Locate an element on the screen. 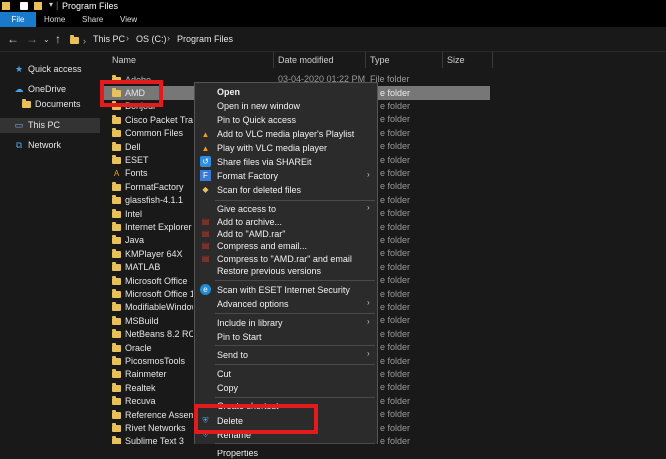 The height and width of the screenshot is (459, 666). list-item: Rivet Networks is located at coordinates (149, 428).